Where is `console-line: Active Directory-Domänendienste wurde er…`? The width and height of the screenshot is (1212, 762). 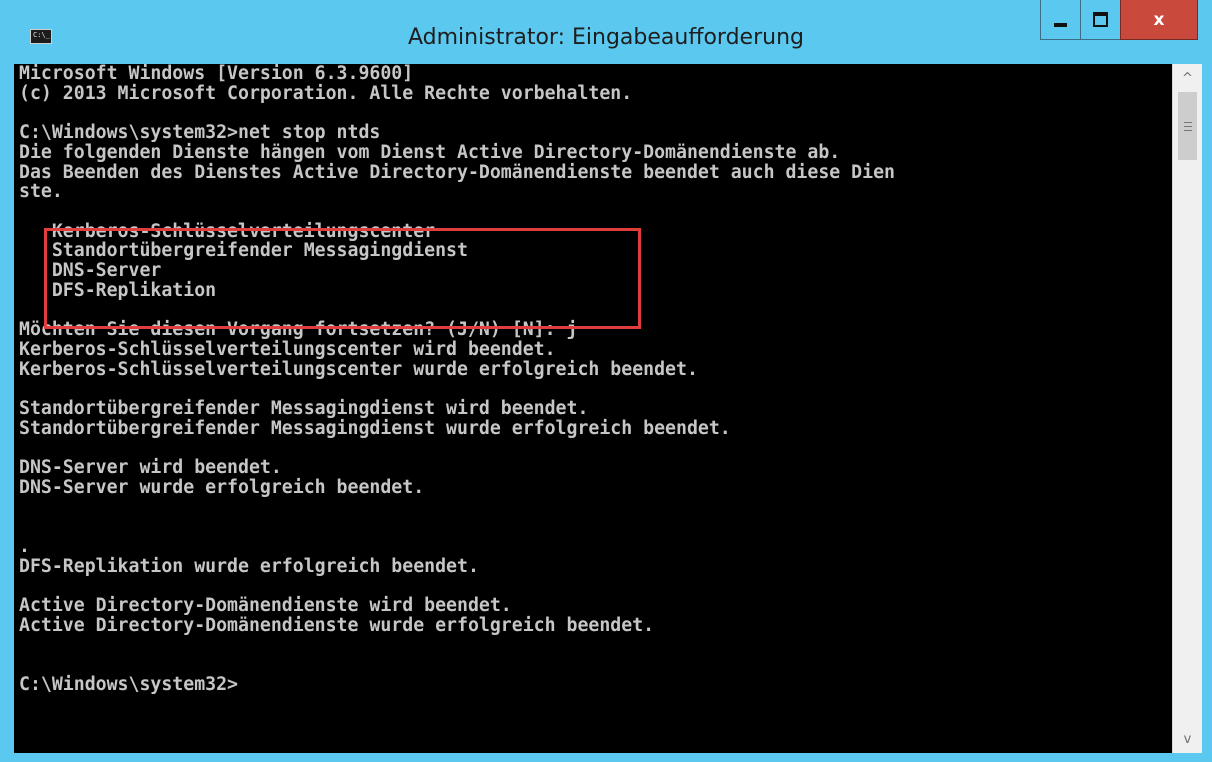 console-line: Active Directory-Domänendienste wurde er… is located at coordinates (337, 625).